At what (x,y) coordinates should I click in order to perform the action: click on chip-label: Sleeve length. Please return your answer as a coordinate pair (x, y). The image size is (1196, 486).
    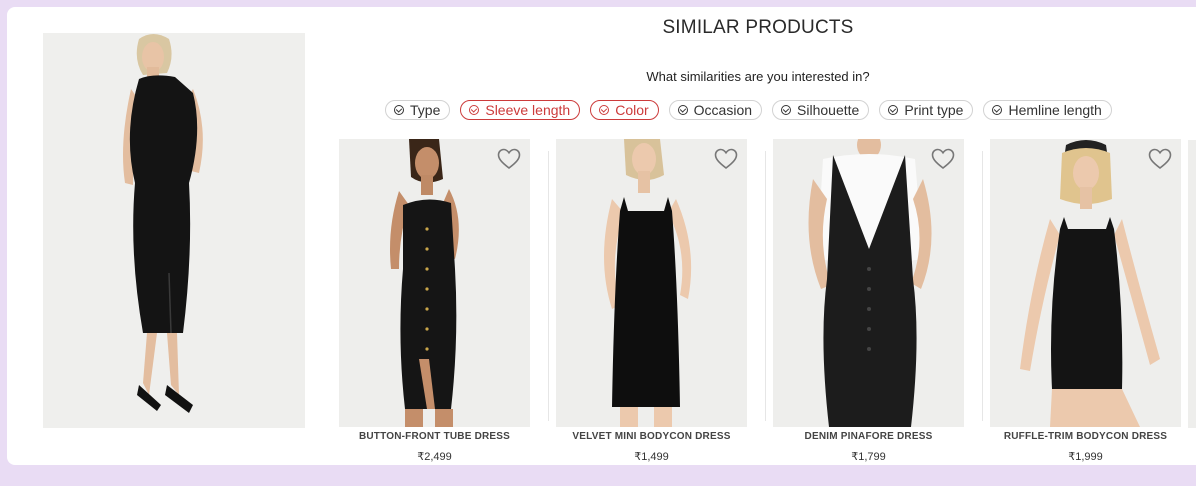
    Looking at the image, I should click on (528, 110).